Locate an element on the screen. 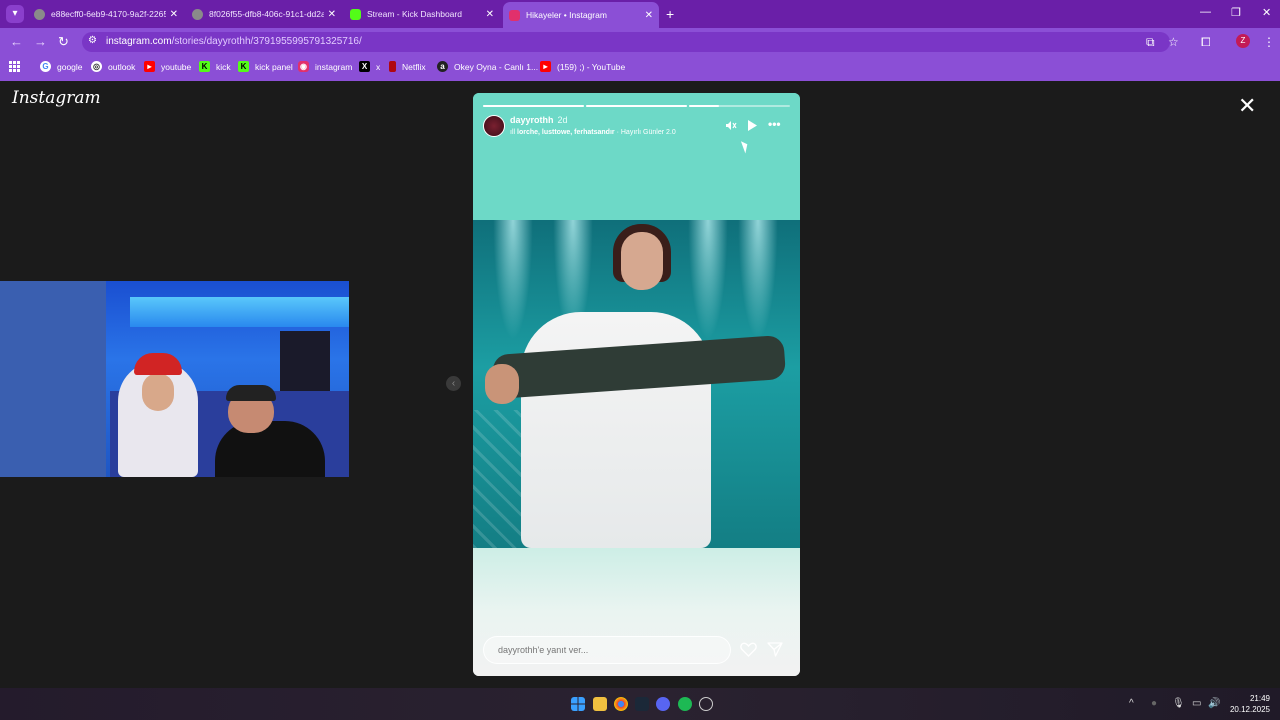 The width and height of the screenshot is (1280, 720). taskbar-clock: 21:49 20.12.2025 is located at coordinates (1247, 704).